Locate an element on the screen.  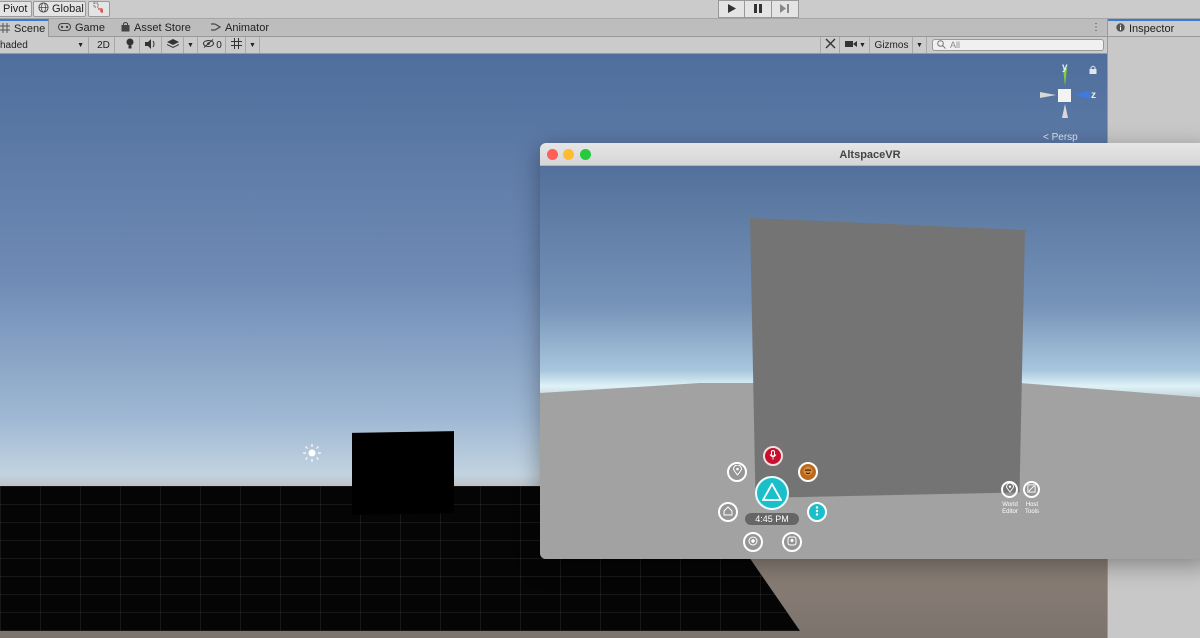
tab-animator: Animator is located at coordinates (239, 28).